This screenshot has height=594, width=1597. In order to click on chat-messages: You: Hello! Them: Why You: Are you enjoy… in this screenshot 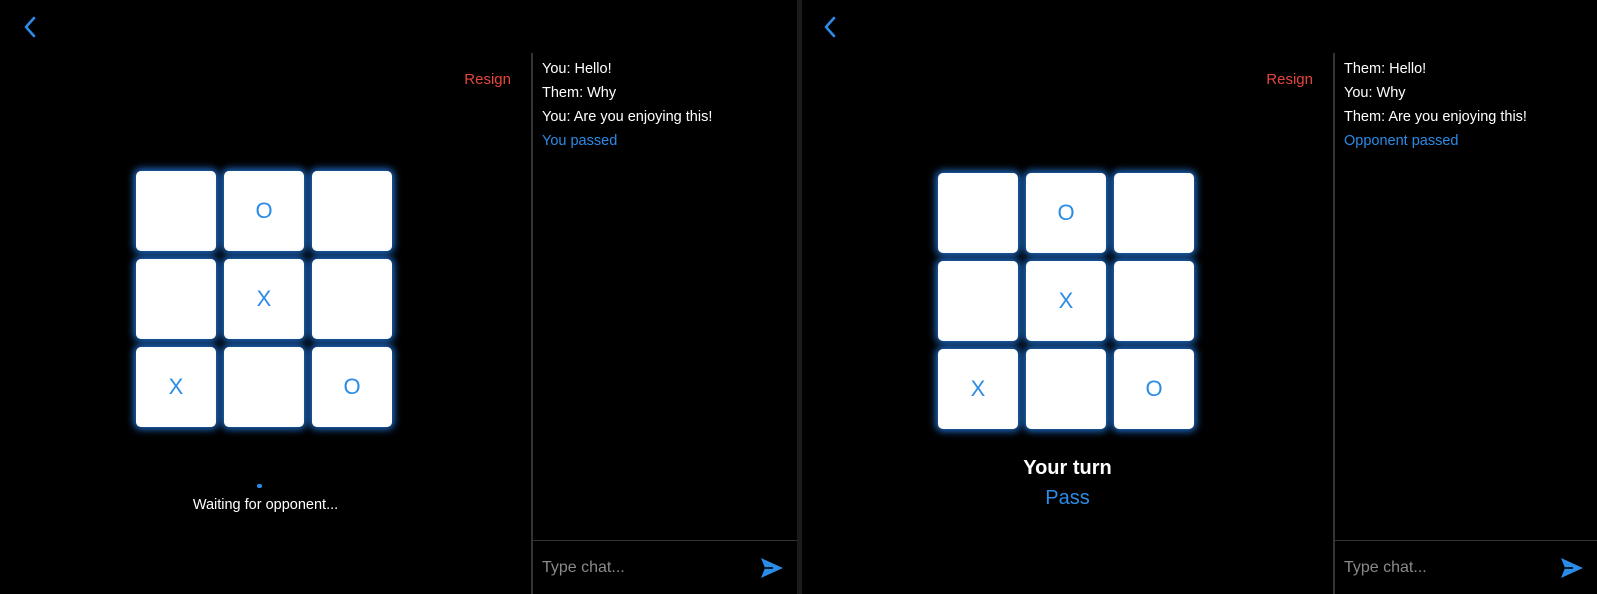, I will do `click(665, 103)`.